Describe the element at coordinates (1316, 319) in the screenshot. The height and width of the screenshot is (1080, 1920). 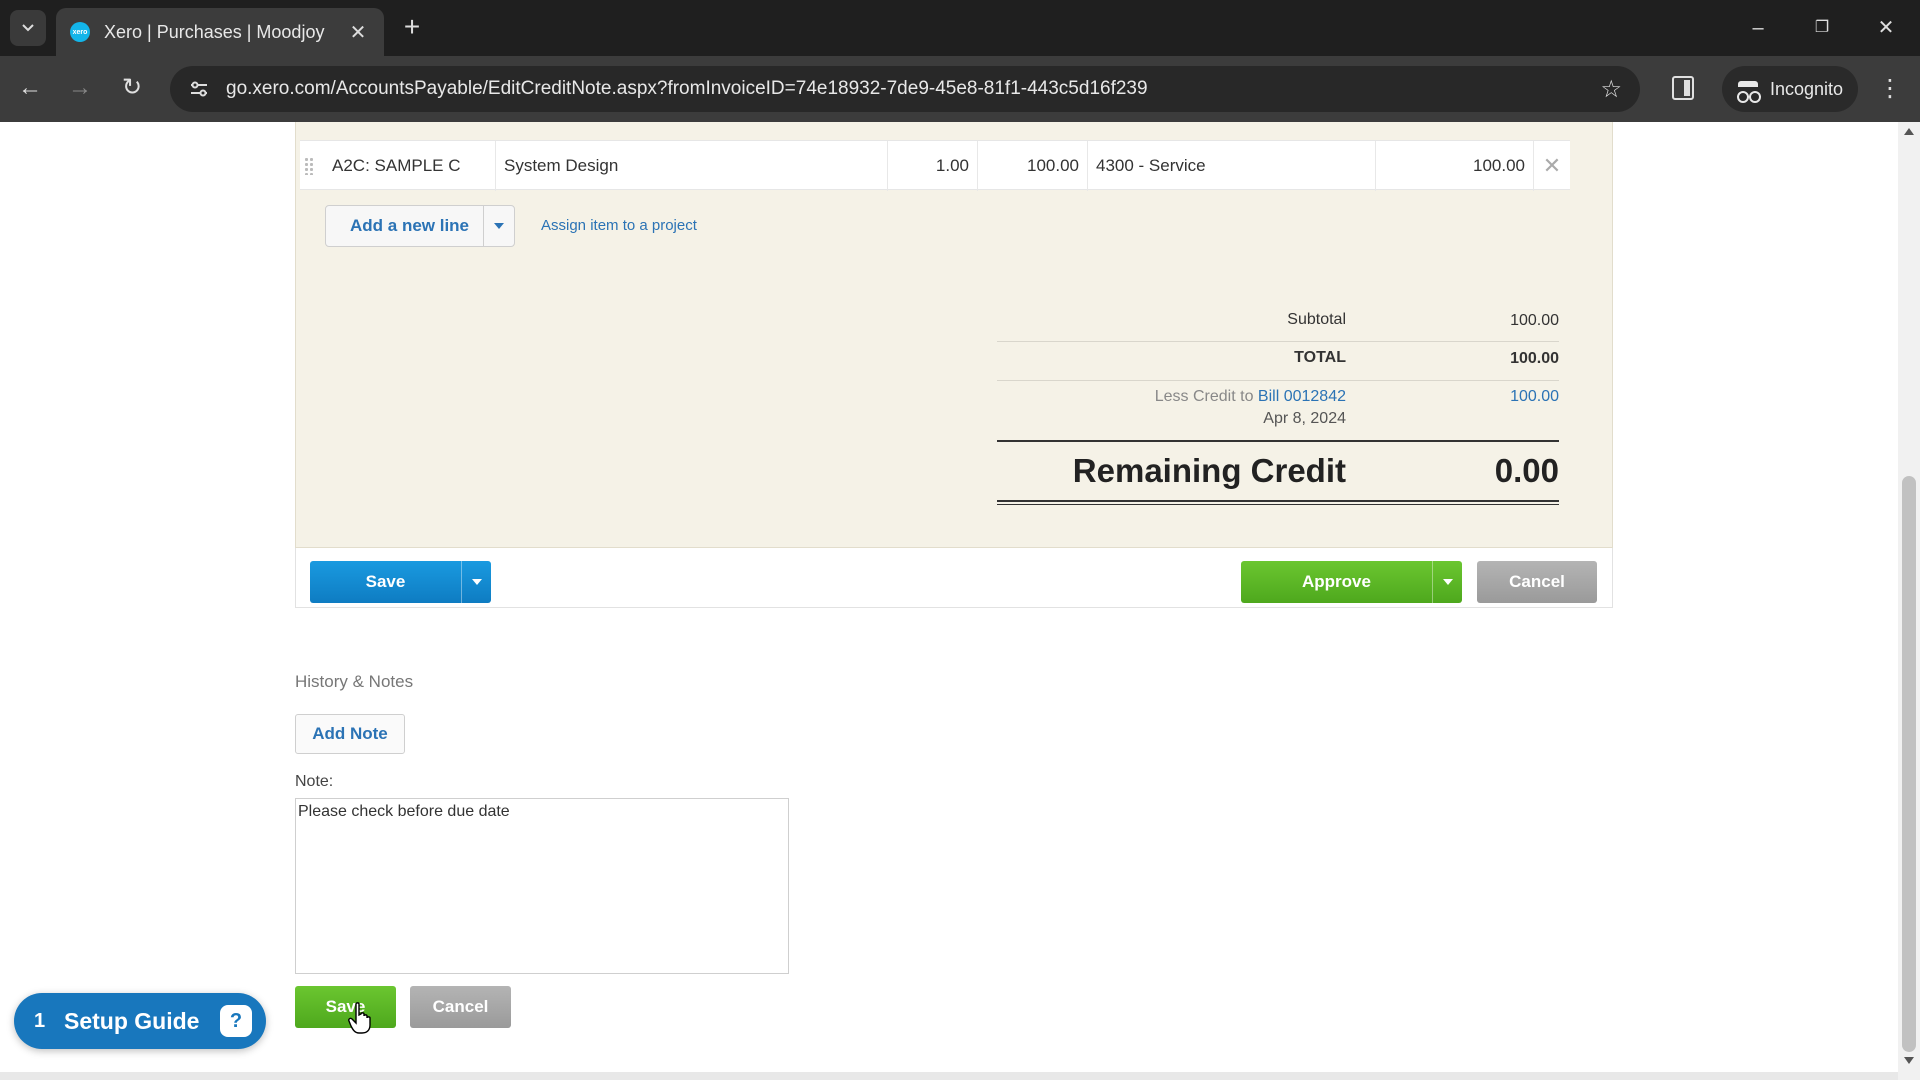
I see `subtotal-label: Subtotal` at that location.